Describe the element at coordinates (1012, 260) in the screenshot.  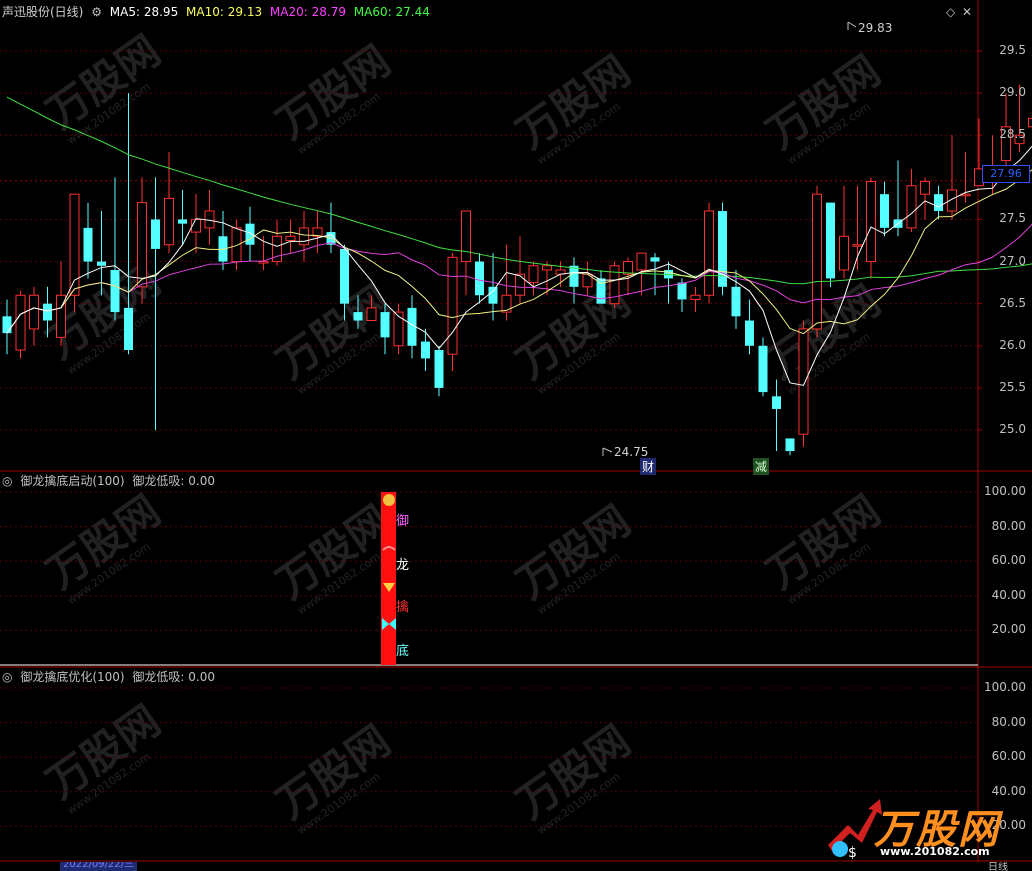
I see `price-tick-label: 27.0` at that location.